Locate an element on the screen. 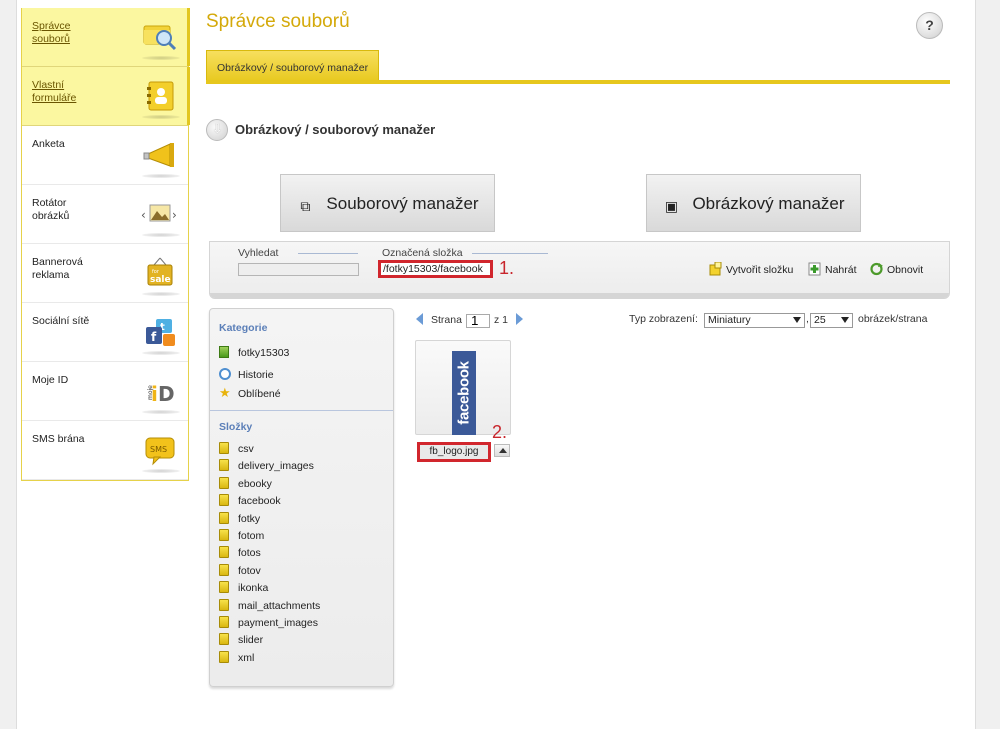 This screenshot has height=729, width=1000. folder-label: ebooky is located at coordinates (255, 483).